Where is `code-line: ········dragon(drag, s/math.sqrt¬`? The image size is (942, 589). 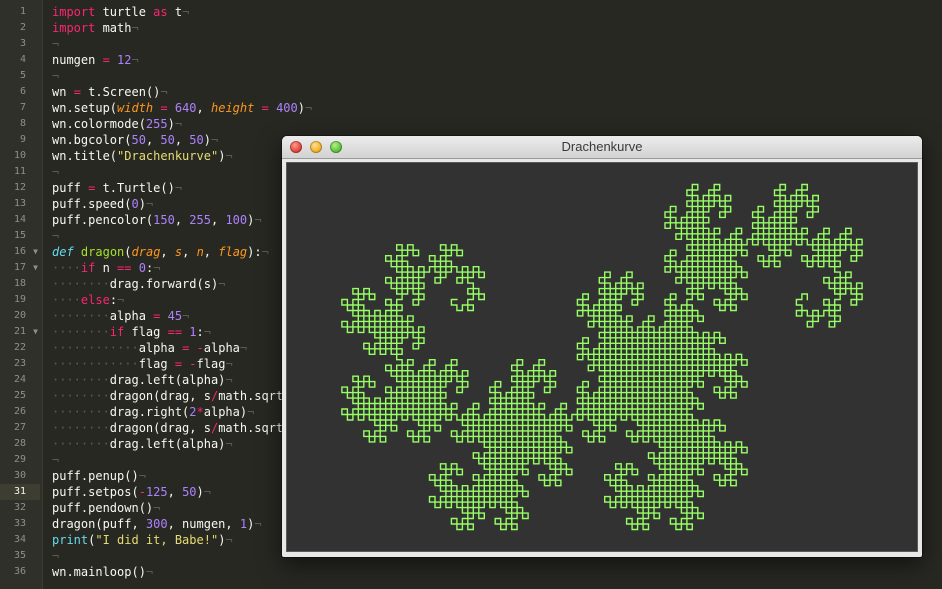 code-line: ········dragon(drag, s/math.sqrt¬ is located at coordinates (171, 428).